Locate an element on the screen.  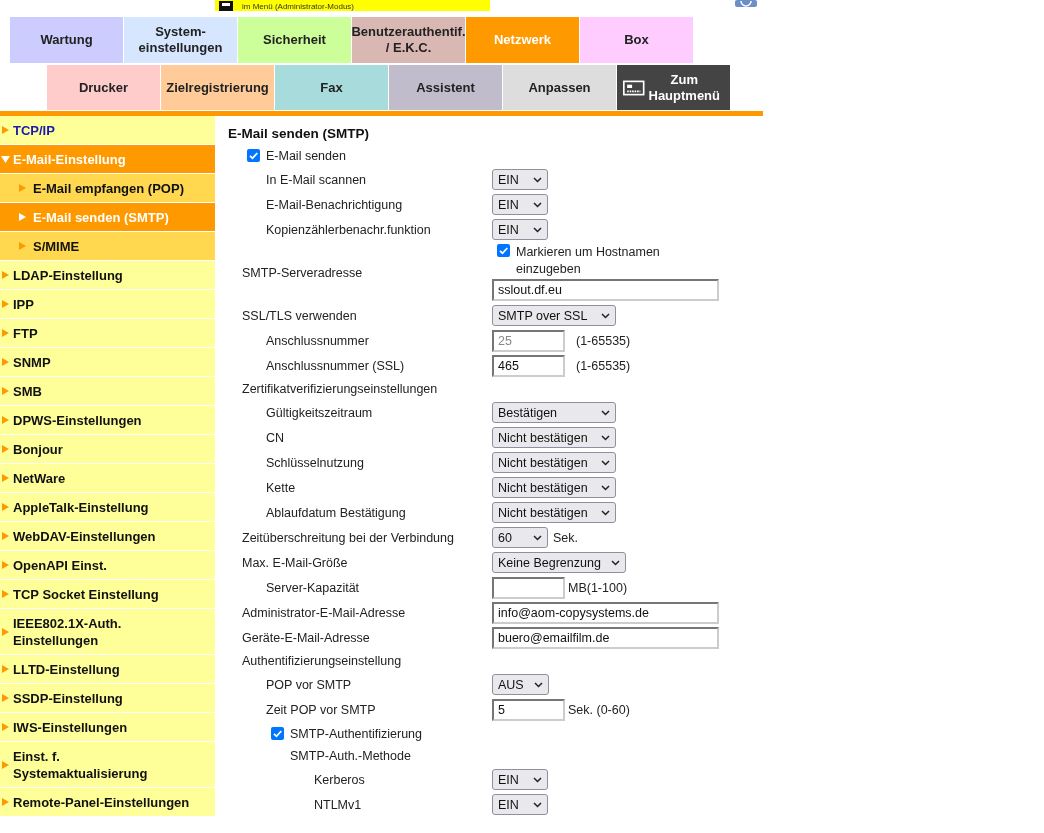
nav-tab: System- einstellungen is located at coordinates (180, 40).